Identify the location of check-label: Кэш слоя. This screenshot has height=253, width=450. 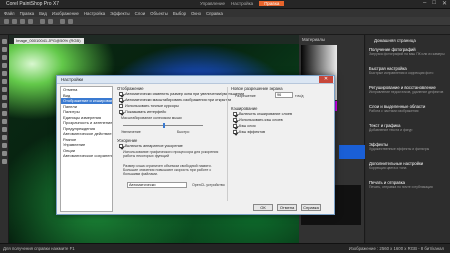
(247, 126).